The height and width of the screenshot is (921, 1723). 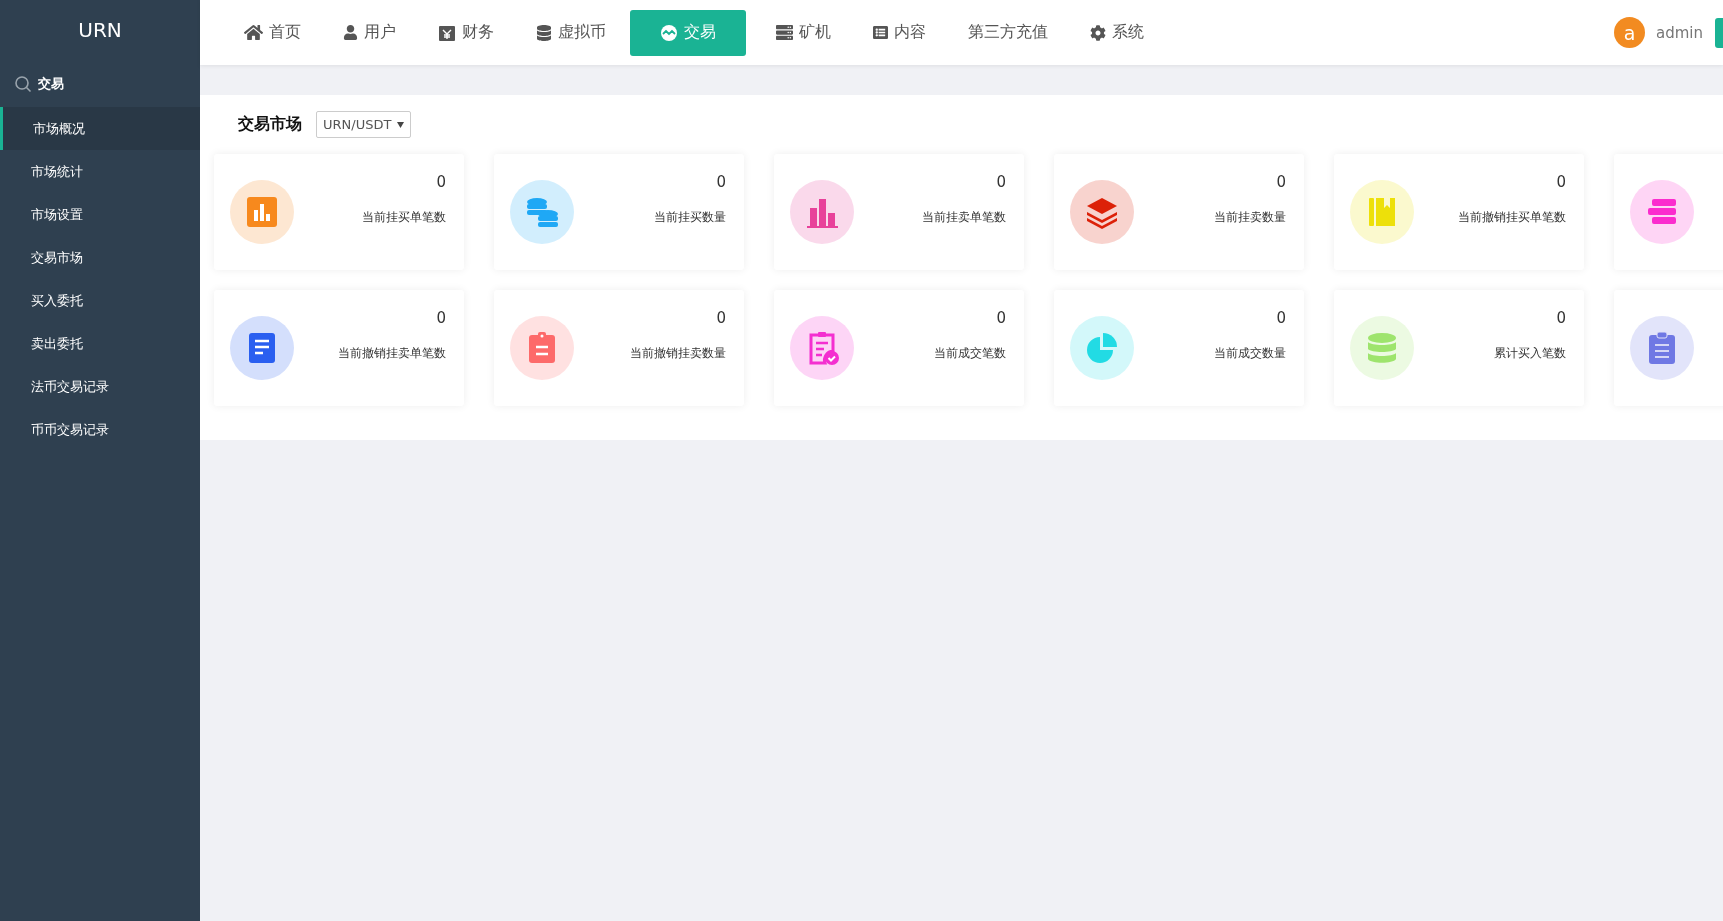 What do you see at coordinates (100, 300) in the screenshot?
I see `sidebar-item: 买入委托` at bounding box center [100, 300].